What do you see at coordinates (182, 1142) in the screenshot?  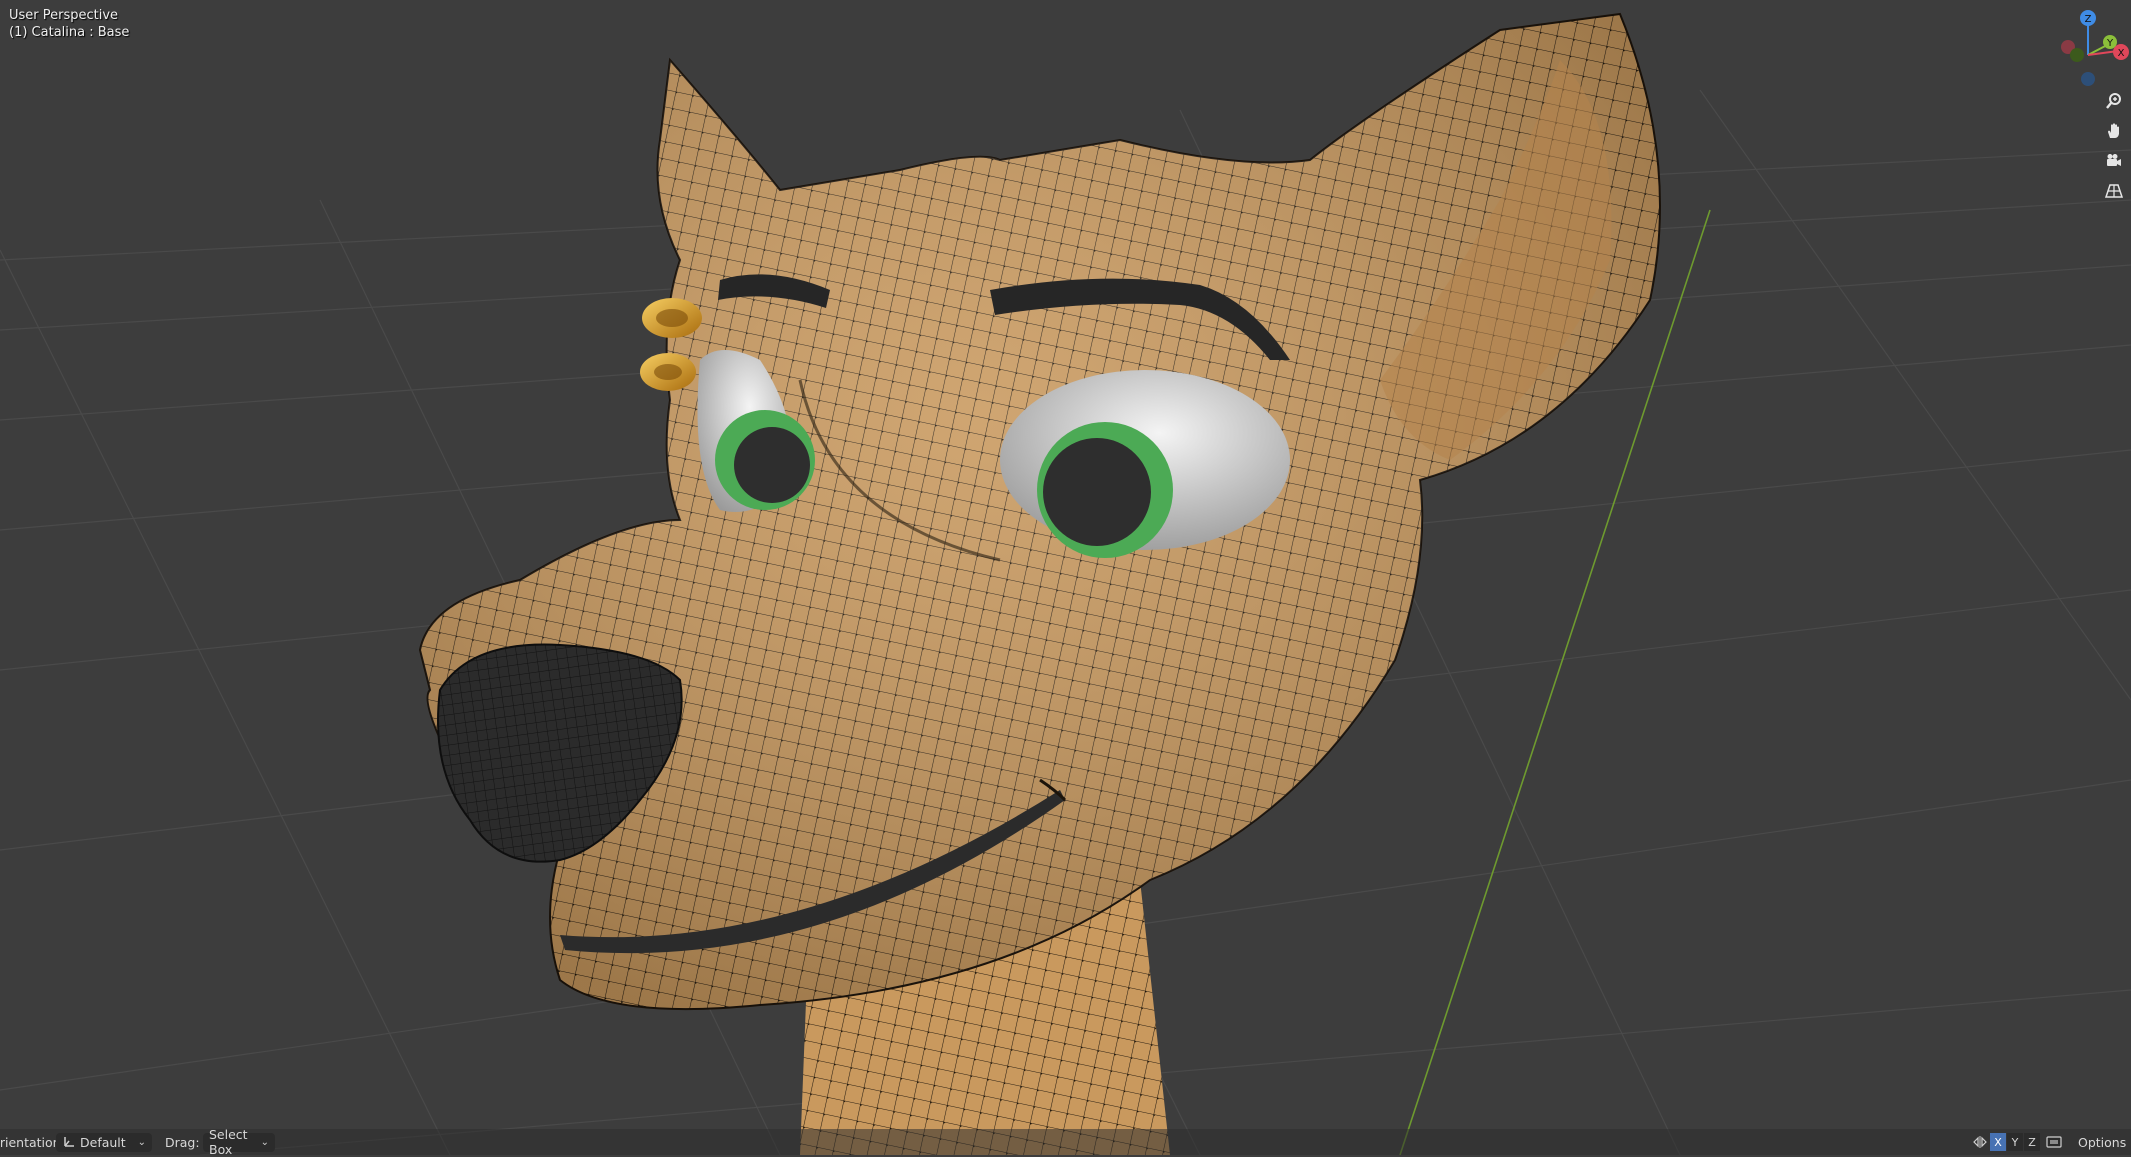 I see `drag-label: Drag:` at bounding box center [182, 1142].